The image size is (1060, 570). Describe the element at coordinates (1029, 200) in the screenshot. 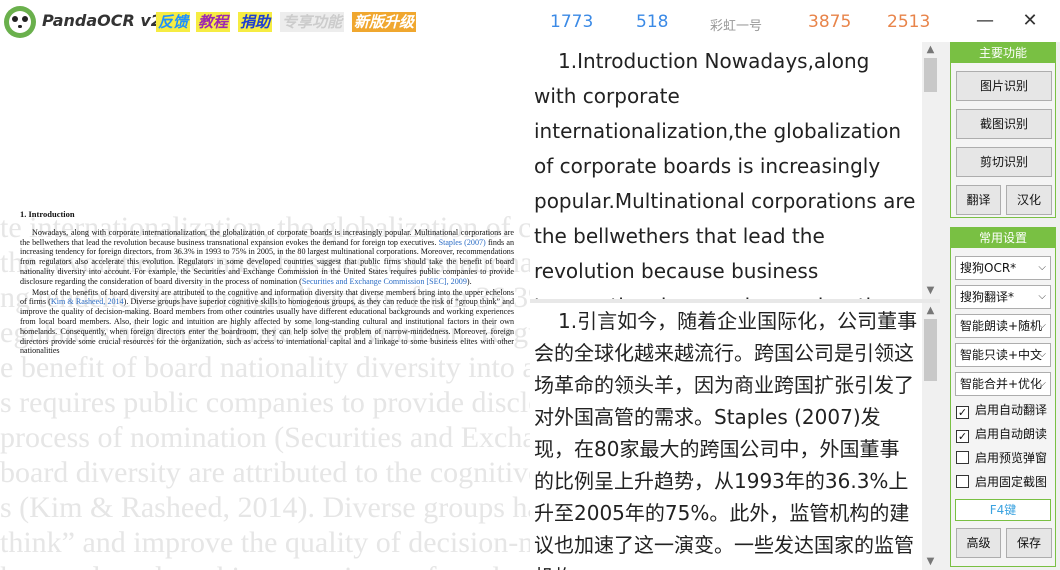

I see `hanhua-button: 汉化` at that location.